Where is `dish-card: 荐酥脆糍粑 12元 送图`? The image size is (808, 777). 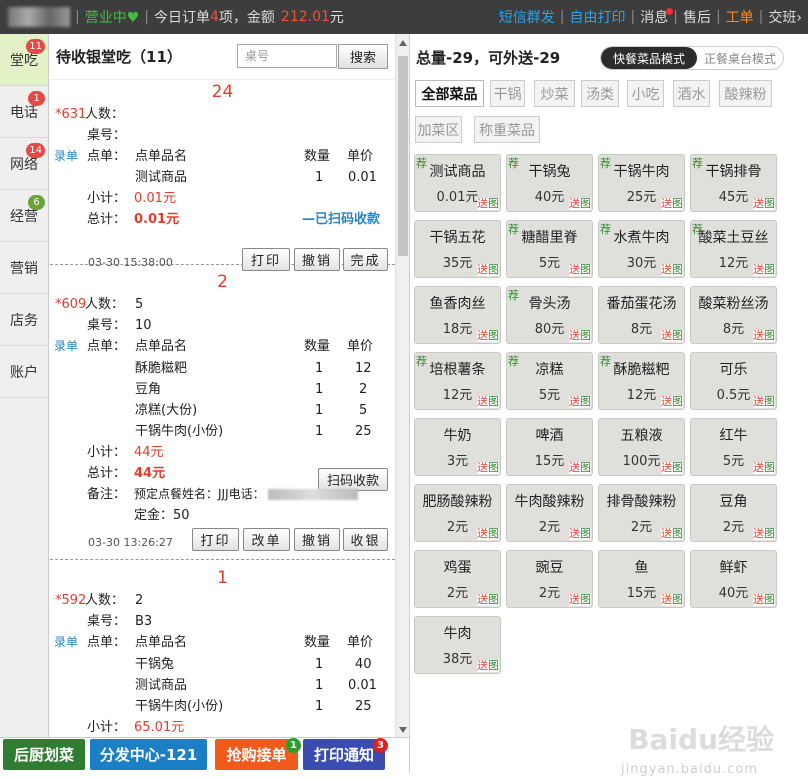 dish-card: 荐酥脆糍粑 12元 送图 is located at coordinates (641, 381).